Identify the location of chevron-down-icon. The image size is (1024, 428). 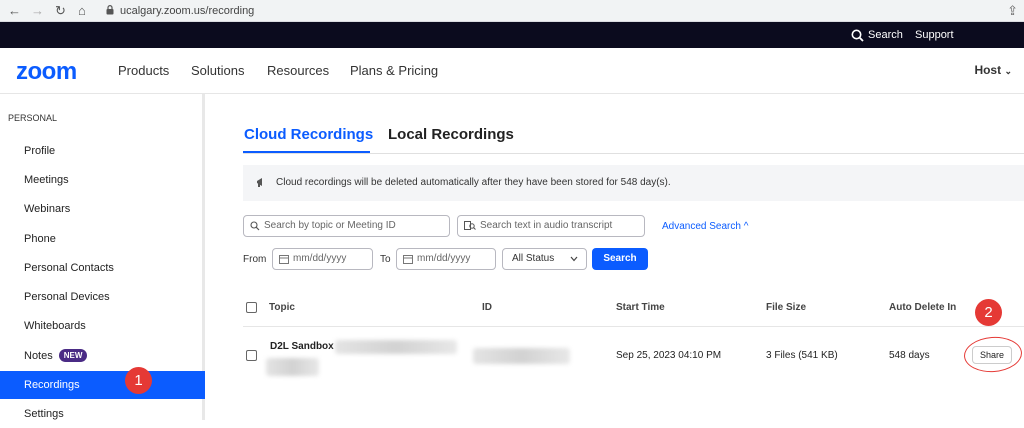
(574, 259).